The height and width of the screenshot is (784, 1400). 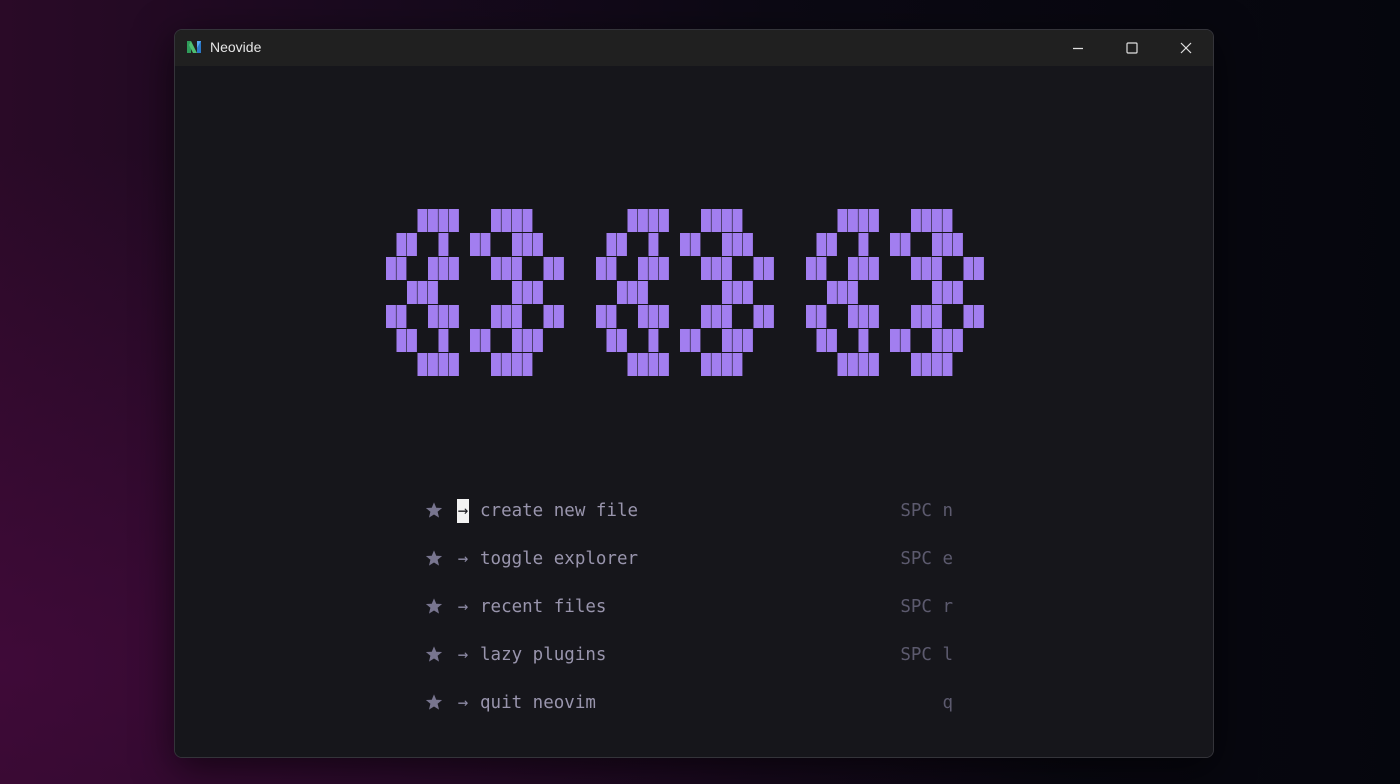 I want to click on menu-item-lazy-plugins: → lazy plugins SPC l, so click(x=690, y=657).